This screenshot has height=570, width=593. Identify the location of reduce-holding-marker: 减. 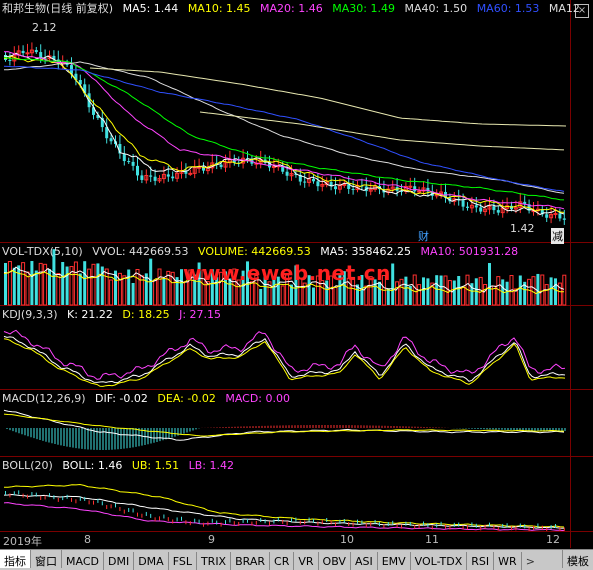
(557, 236).